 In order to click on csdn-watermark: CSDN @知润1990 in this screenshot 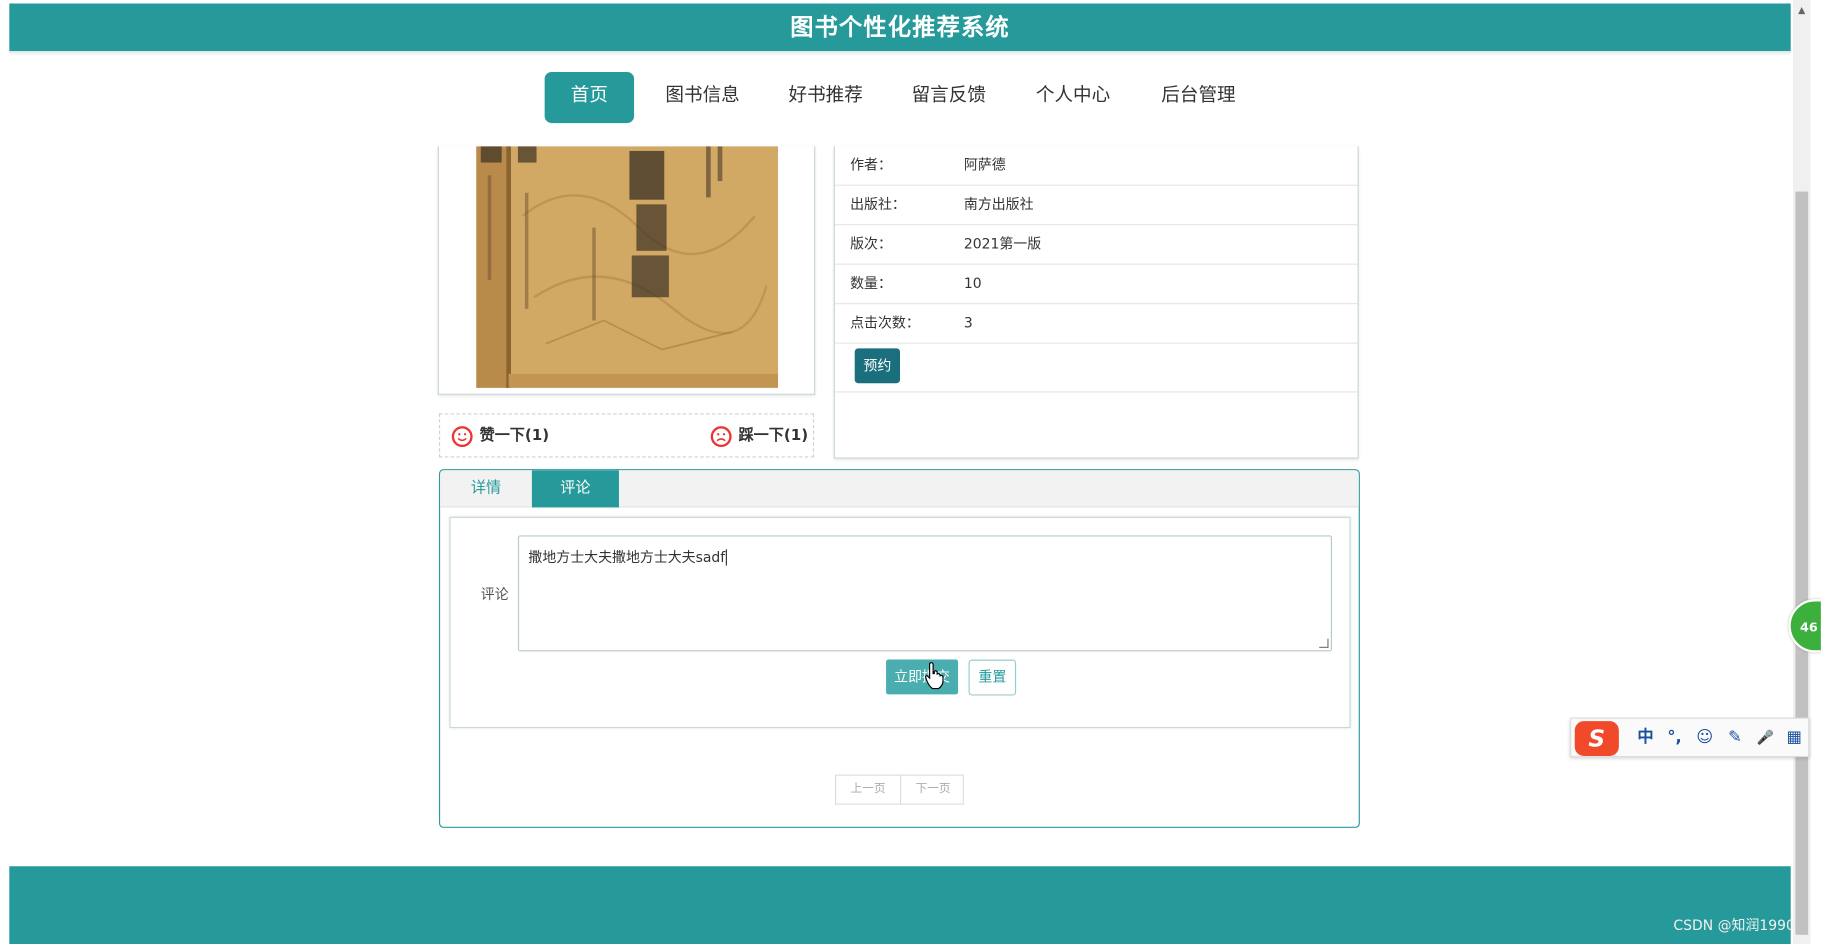, I will do `click(1734, 925)`.